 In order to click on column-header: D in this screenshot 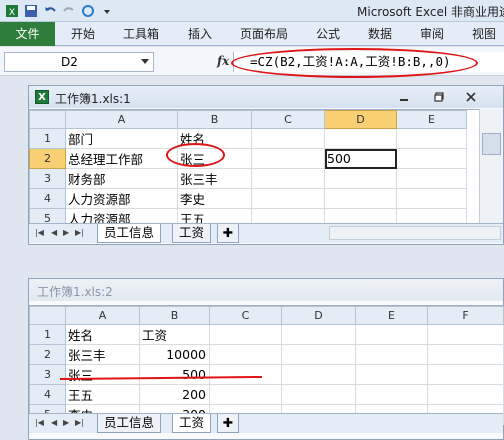, I will do `click(318, 315)`.